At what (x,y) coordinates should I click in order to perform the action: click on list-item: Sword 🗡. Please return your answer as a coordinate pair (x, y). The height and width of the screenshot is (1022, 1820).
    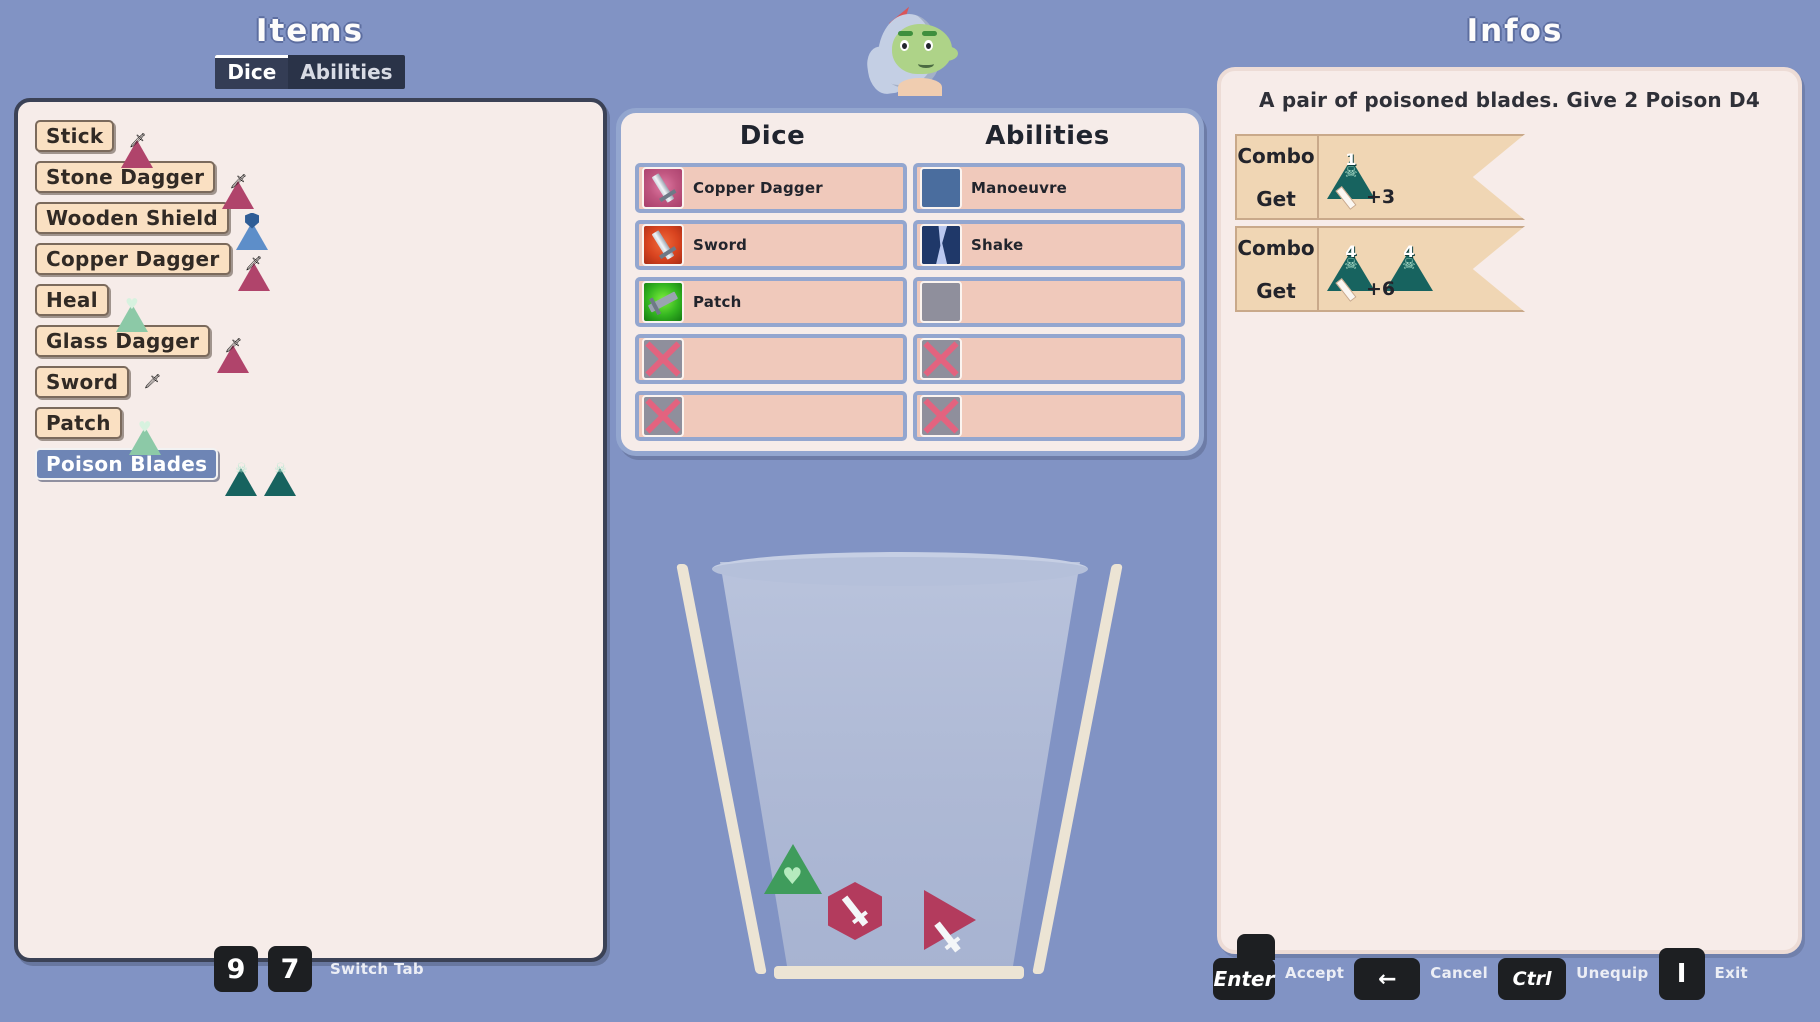
    Looking at the image, I should click on (319, 381).